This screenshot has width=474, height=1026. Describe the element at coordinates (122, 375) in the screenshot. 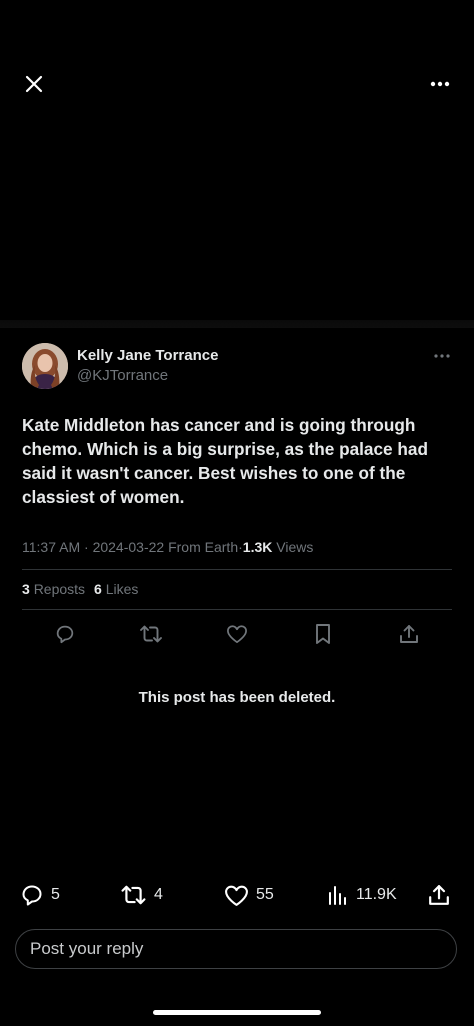

I see `author-handle: @KJTorrance` at that location.